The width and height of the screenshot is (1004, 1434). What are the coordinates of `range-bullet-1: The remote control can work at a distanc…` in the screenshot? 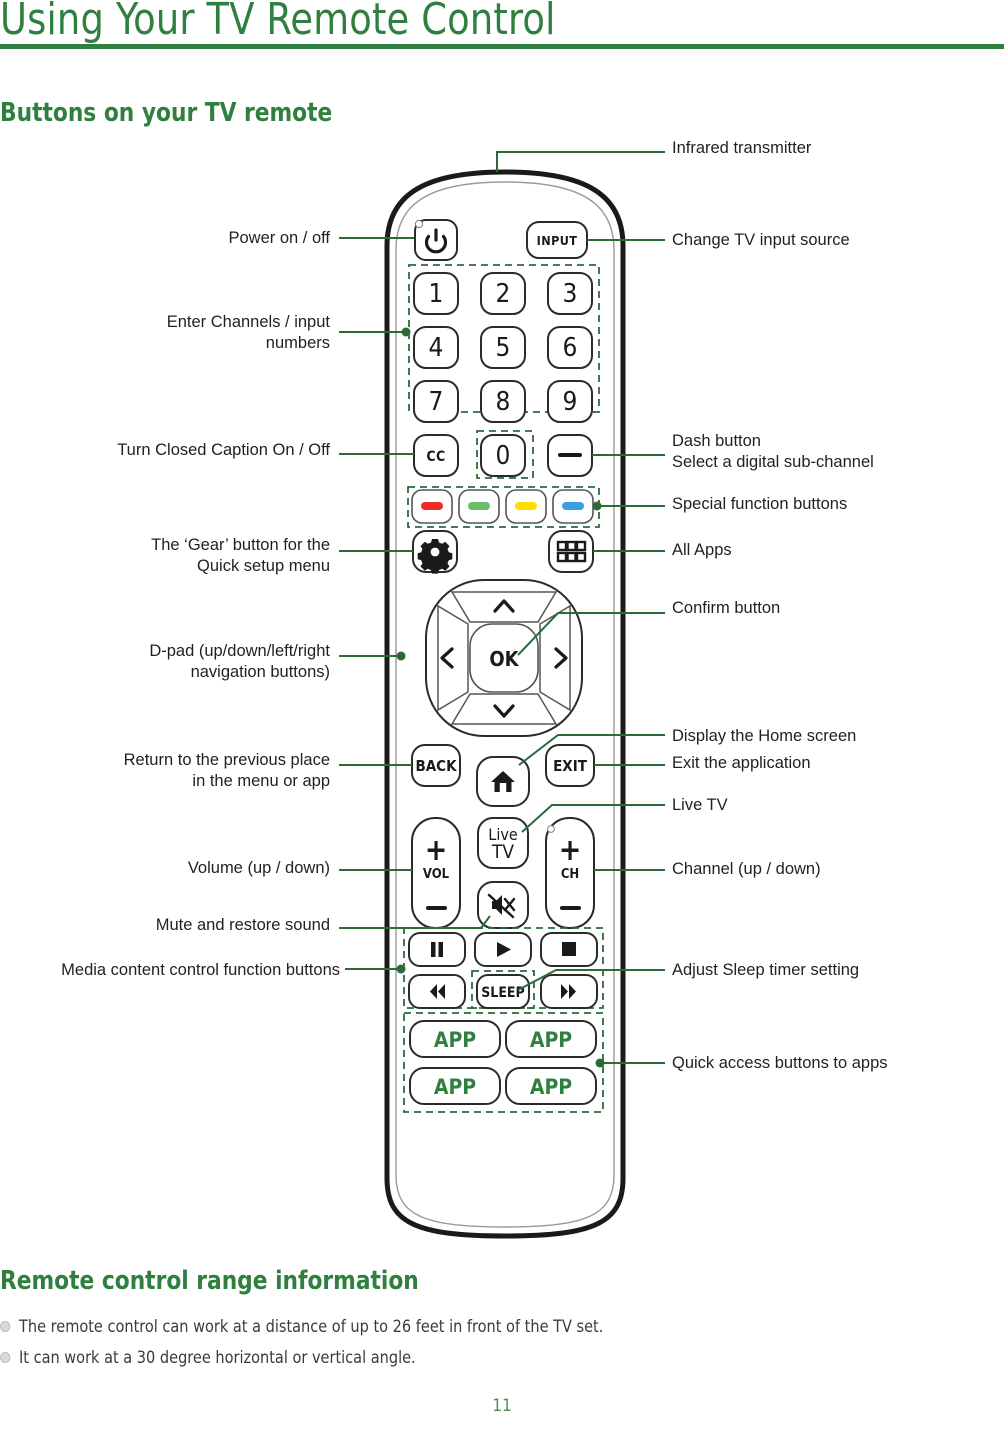 It's located at (301, 1327).